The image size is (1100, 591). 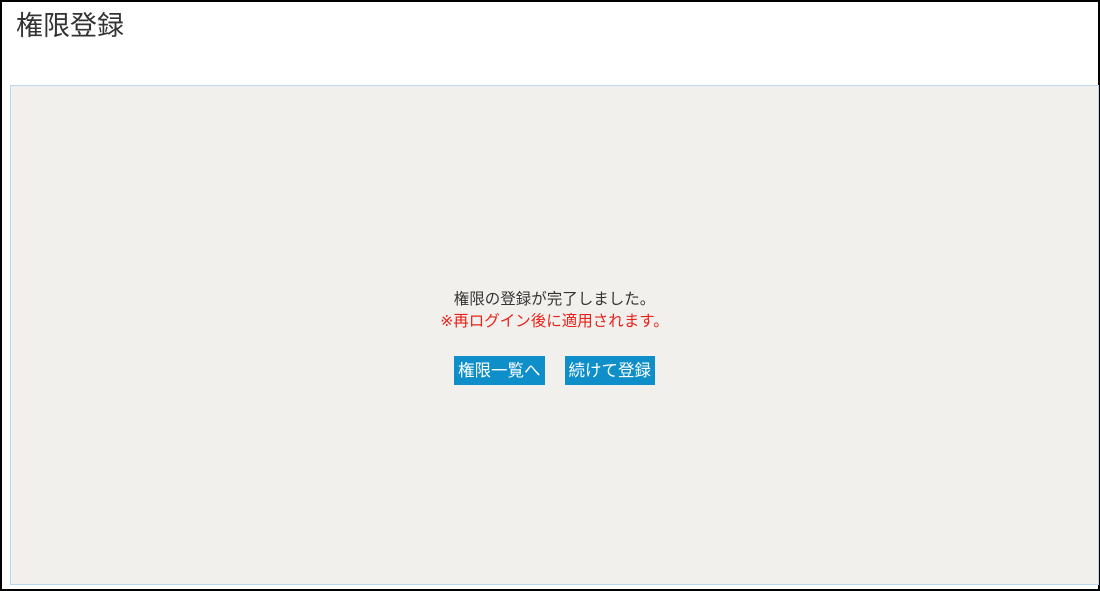 What do you see at coordinates (499, 370) in the screenshot?
I see `to-permission-list-button: 権限一覧へ` at bounding box center [499, 370].